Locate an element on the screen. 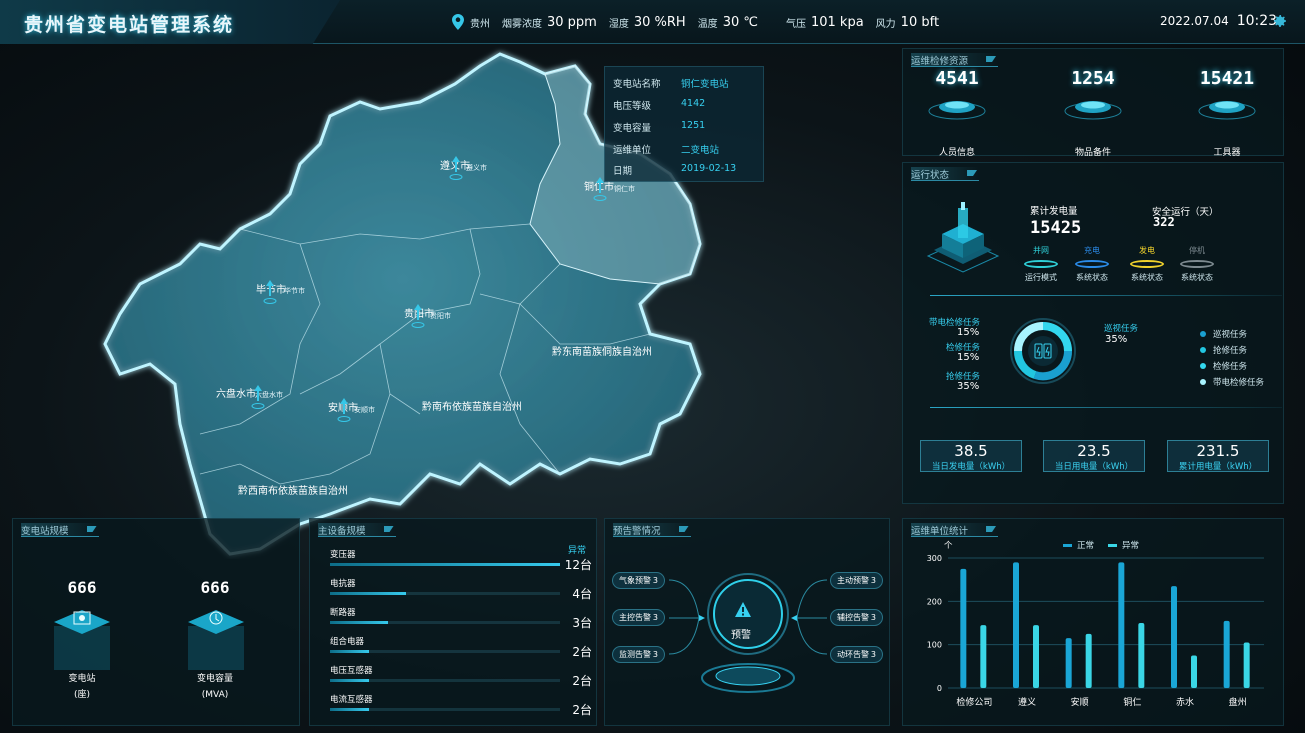  panel-title: 预告警情况 is located at coordinates (652, 530).